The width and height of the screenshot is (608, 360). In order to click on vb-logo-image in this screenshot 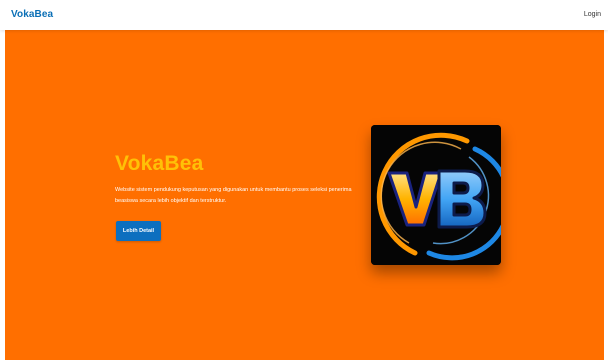, I will do `click(436, 195)`.